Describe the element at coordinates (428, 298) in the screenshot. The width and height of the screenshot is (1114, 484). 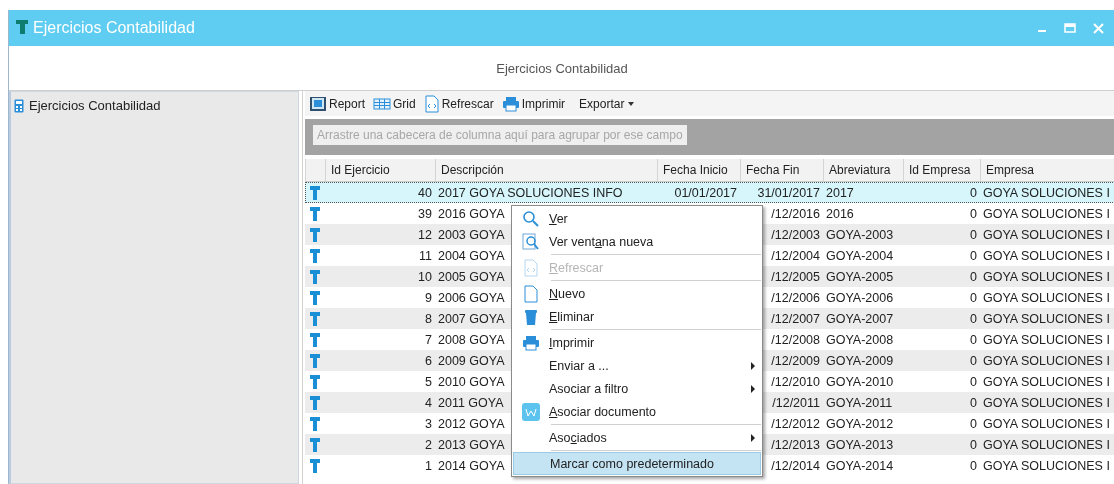
I see `table-cell: 9` at that location.